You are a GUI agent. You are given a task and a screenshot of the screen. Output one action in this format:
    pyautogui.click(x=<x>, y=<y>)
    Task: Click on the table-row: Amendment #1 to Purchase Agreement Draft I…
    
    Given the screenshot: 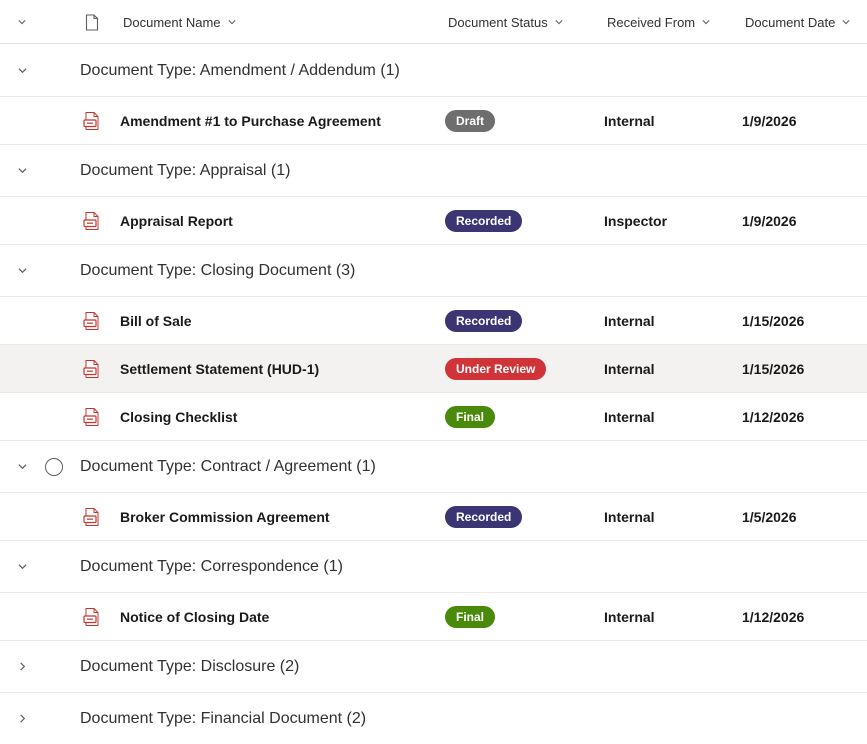 What is the action you would take?
    pyautogui.click(x=433, y=121)
    